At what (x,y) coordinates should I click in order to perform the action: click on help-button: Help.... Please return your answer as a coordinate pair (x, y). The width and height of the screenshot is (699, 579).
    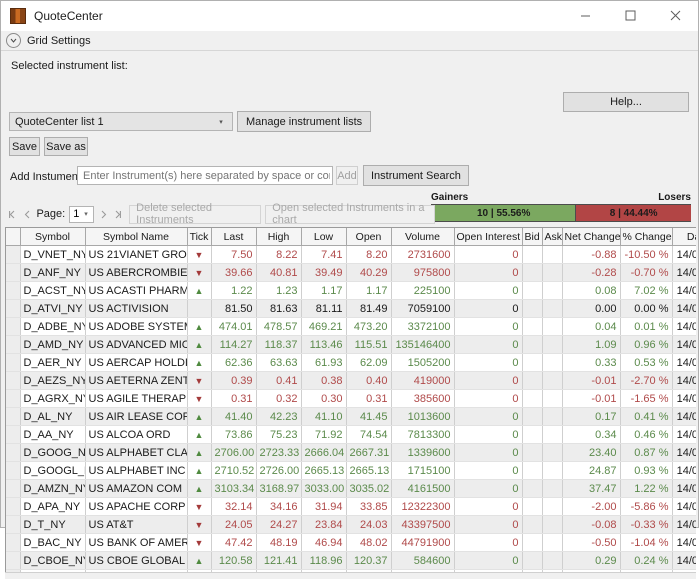
    Looking at the image, I should click on (626, 102).